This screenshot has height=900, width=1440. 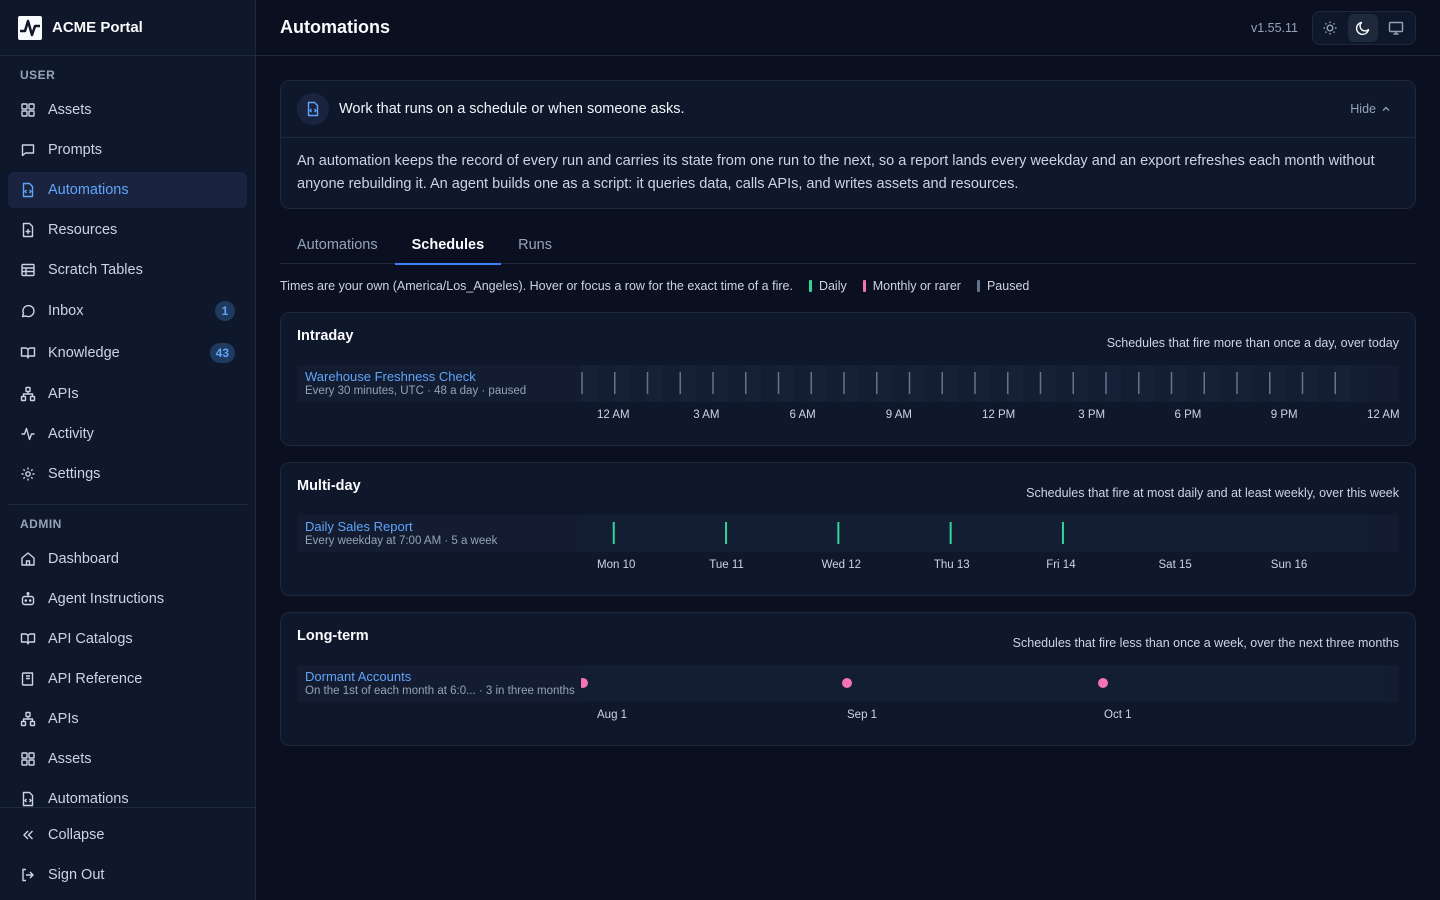 I want to click on sidebar-item-apis: APIs, so click(x=127, y=394).